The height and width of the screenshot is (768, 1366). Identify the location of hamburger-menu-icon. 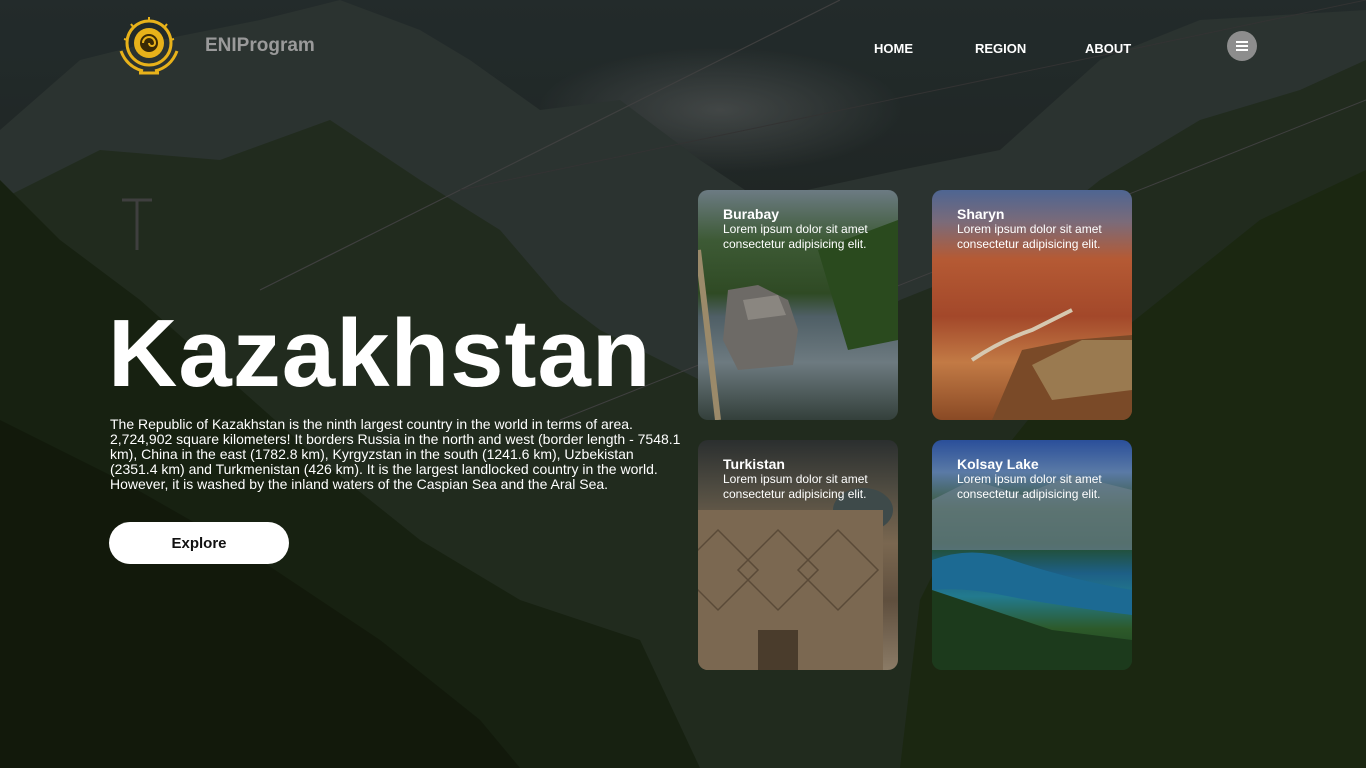
(1242, 46).